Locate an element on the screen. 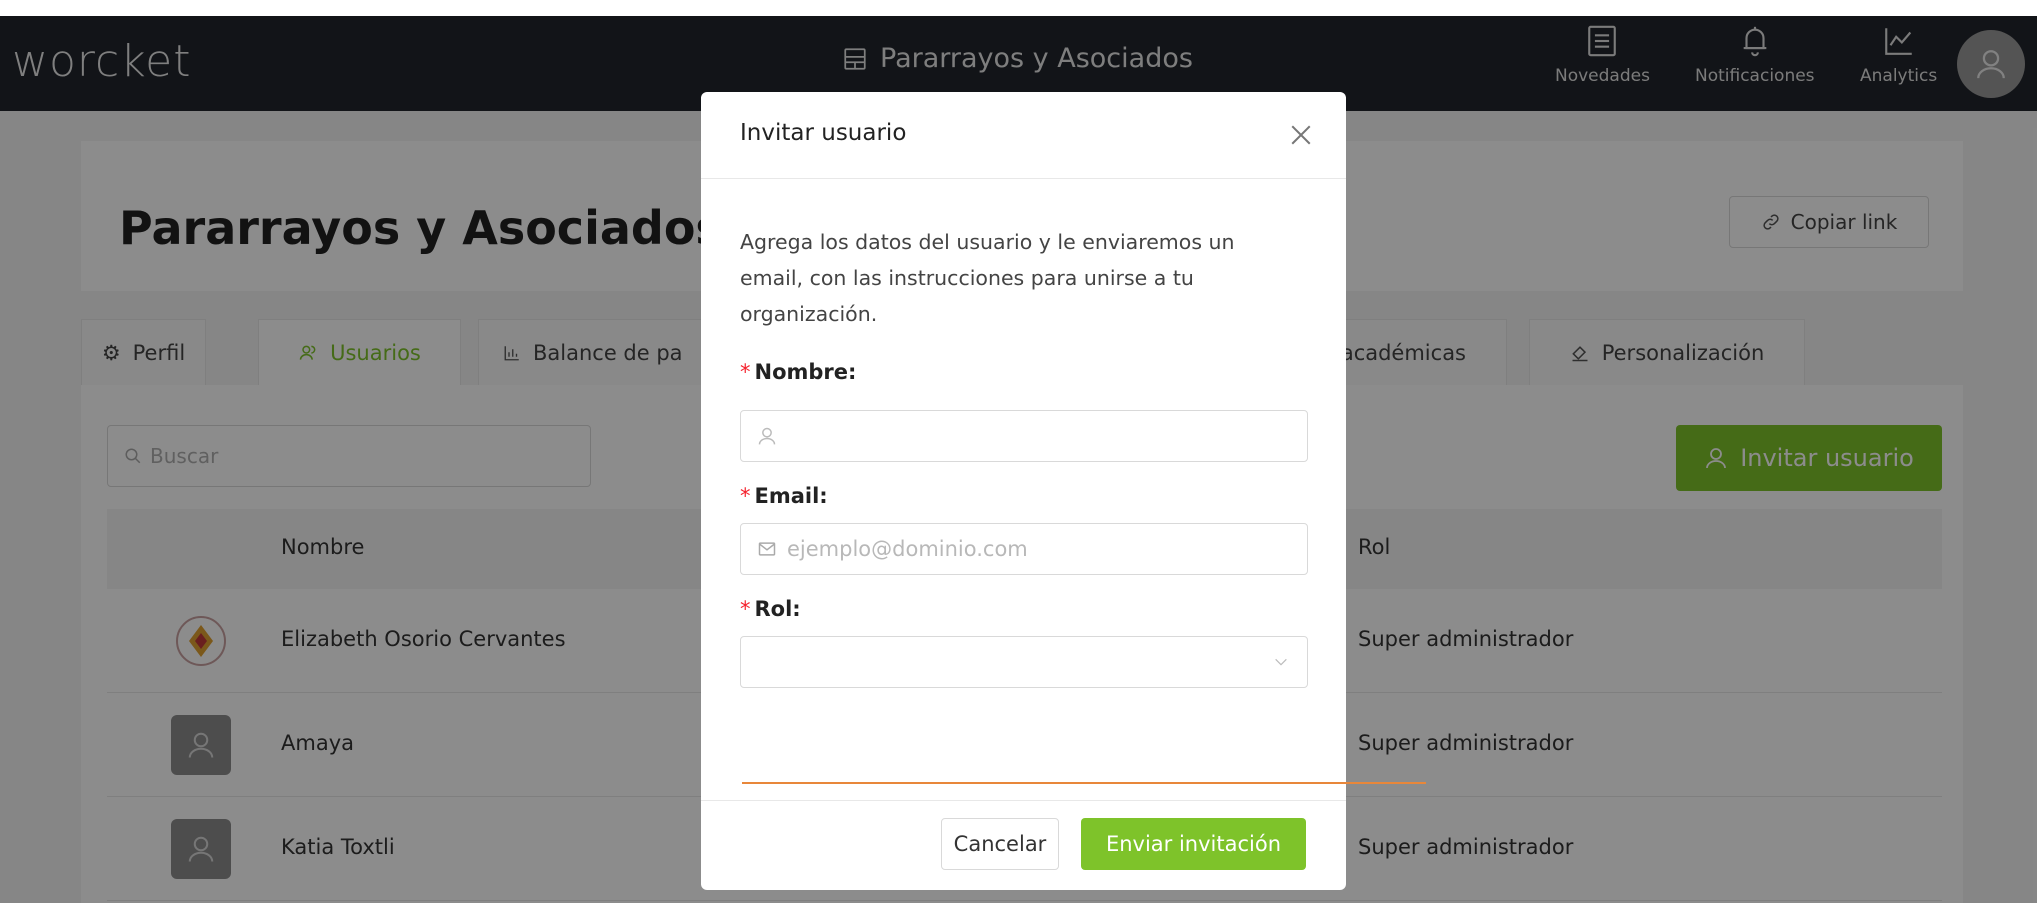 This screenshot has width=2037, height=903. modal-header: Invitar usuario is located at coordinates (1023, 135).